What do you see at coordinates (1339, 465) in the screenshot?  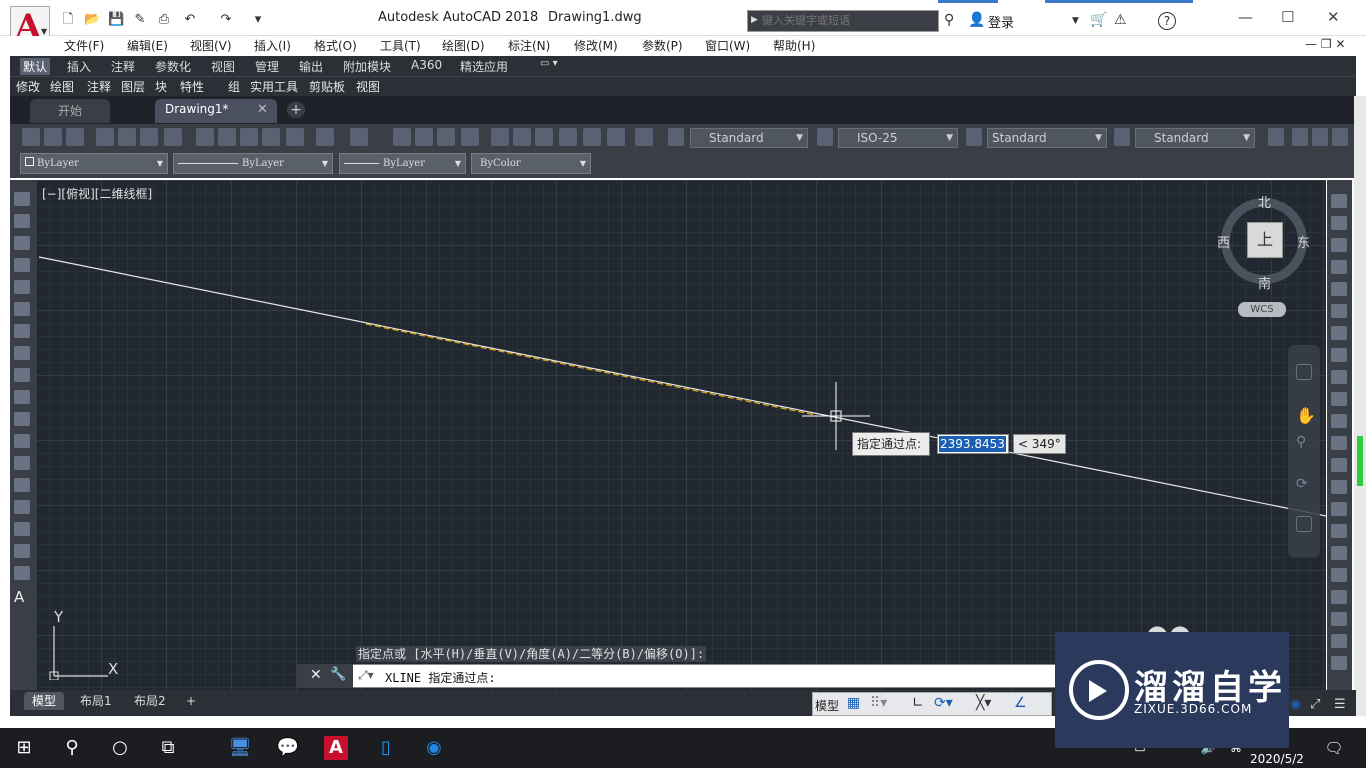 I see `join-icon` at bounding box center [1339, 465].